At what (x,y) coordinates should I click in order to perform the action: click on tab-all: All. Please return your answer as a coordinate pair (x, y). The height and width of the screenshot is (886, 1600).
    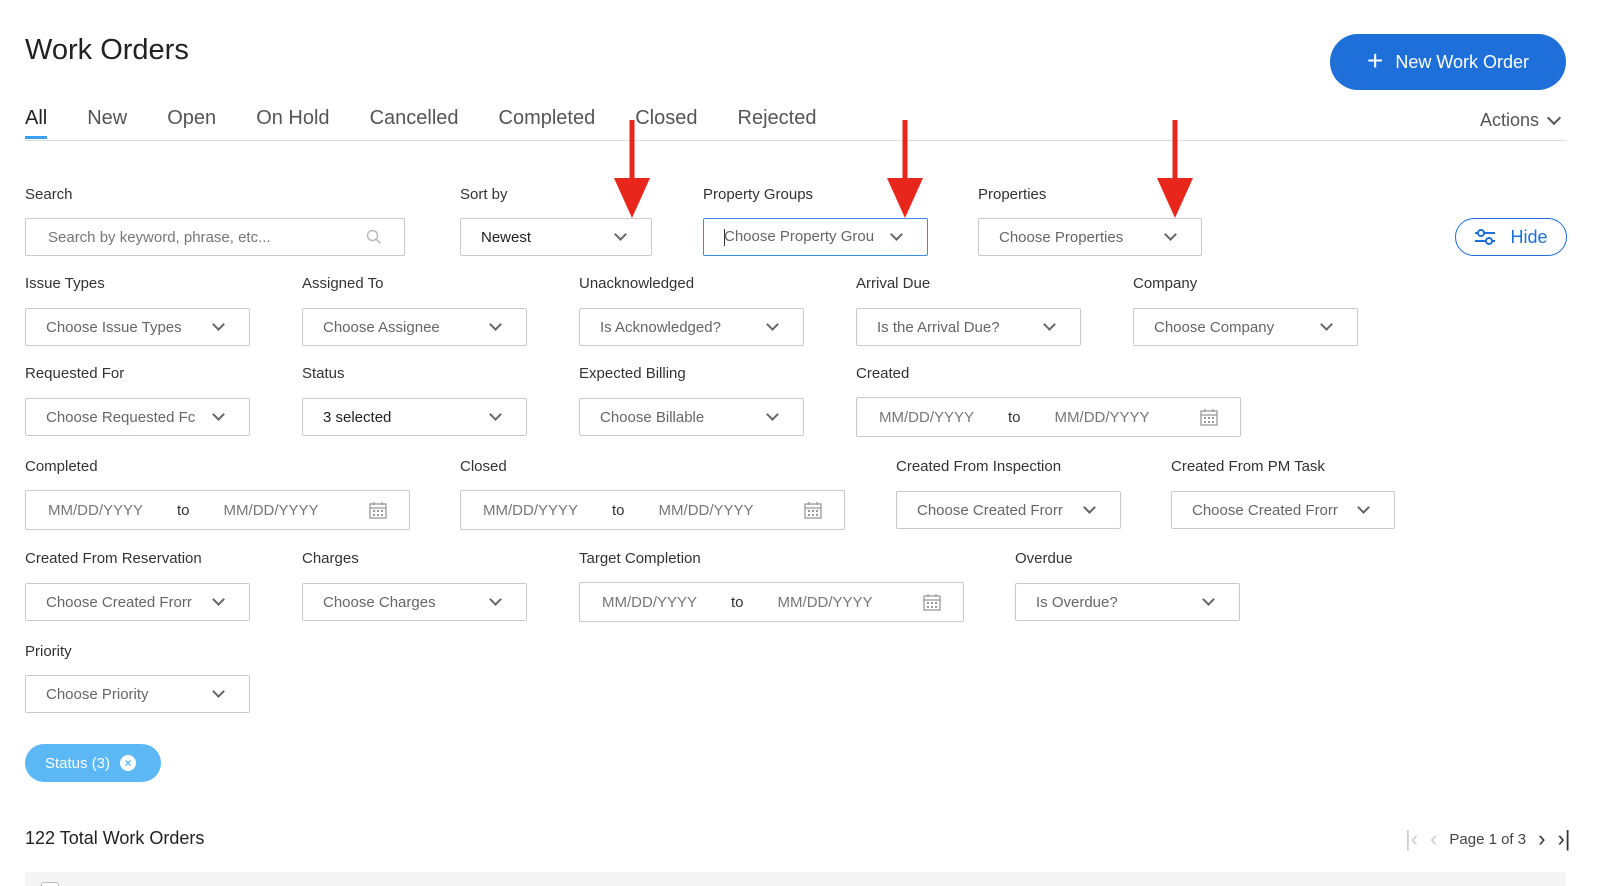
    Looking at the image, I should click on (36, 123).